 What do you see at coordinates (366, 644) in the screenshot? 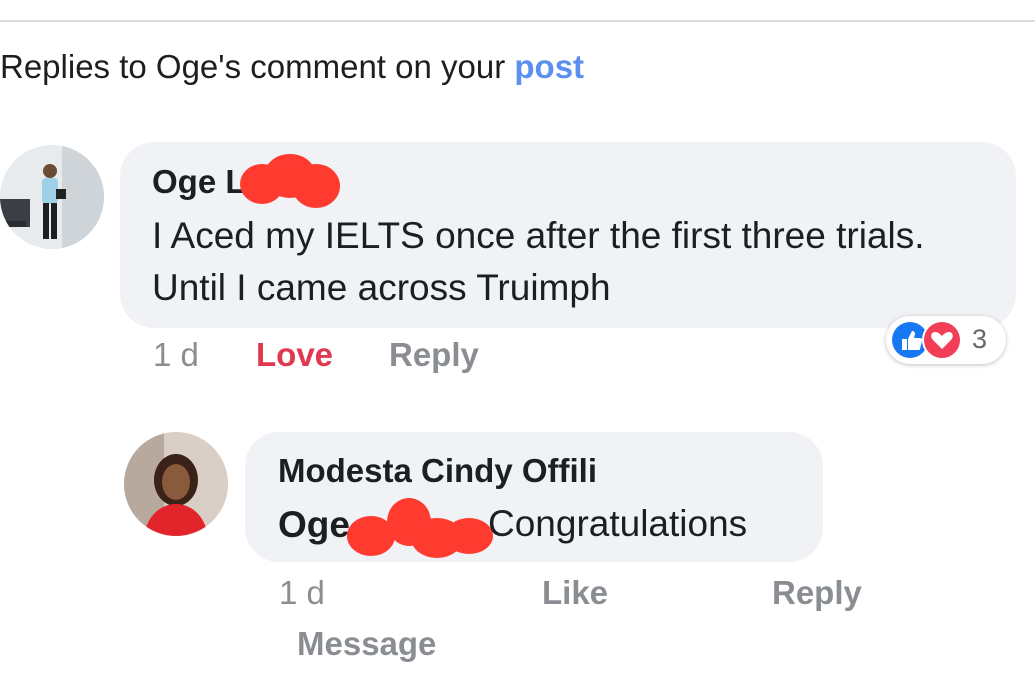
I see `message-button: Message` at bounding box center [366, 644].